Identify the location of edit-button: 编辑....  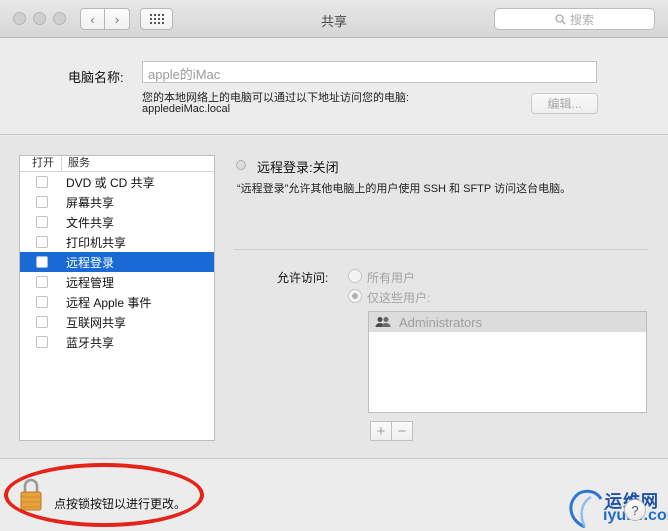
(564, 103).